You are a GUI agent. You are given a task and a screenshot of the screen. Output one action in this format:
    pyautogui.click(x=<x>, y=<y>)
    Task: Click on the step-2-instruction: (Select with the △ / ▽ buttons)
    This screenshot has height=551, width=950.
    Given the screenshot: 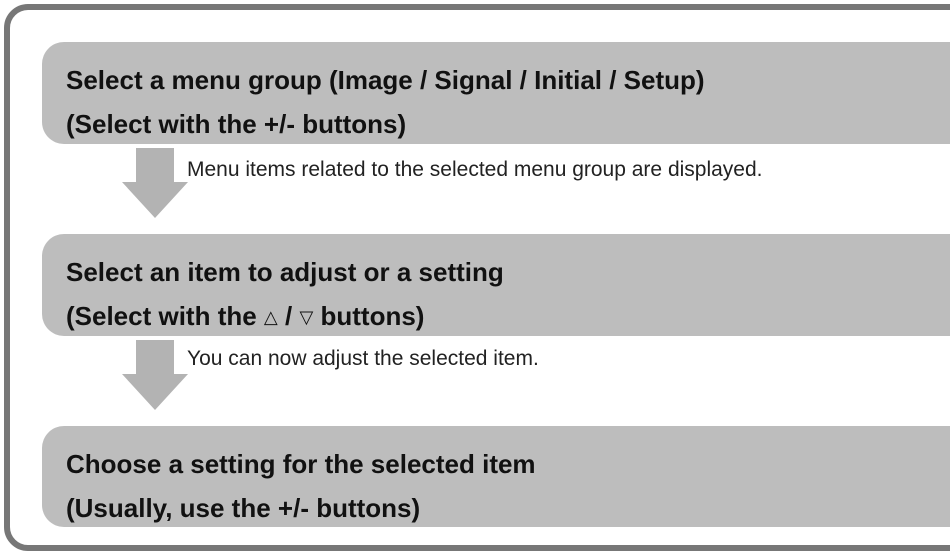 What is the action you would take?
    pyautogui.click(x=508, y=317)
    